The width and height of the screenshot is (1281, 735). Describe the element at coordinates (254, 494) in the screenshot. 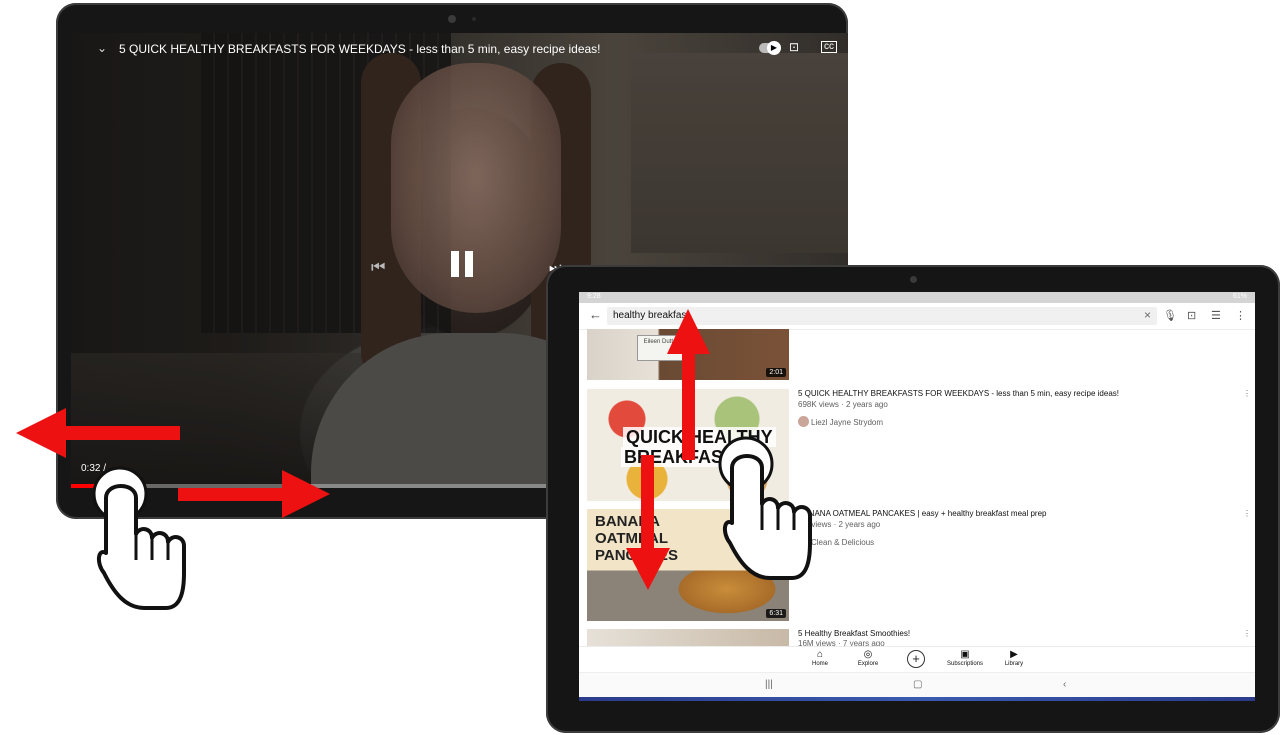

I see `arrow-right-icon` at that location.